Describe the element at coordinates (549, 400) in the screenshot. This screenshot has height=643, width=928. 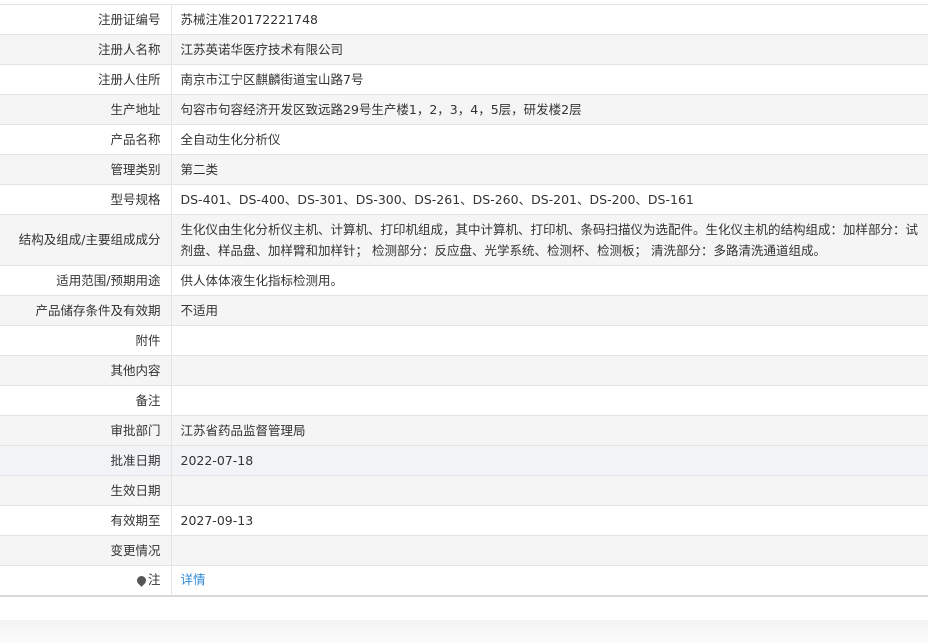
I see `field-value-remarks` at that location.